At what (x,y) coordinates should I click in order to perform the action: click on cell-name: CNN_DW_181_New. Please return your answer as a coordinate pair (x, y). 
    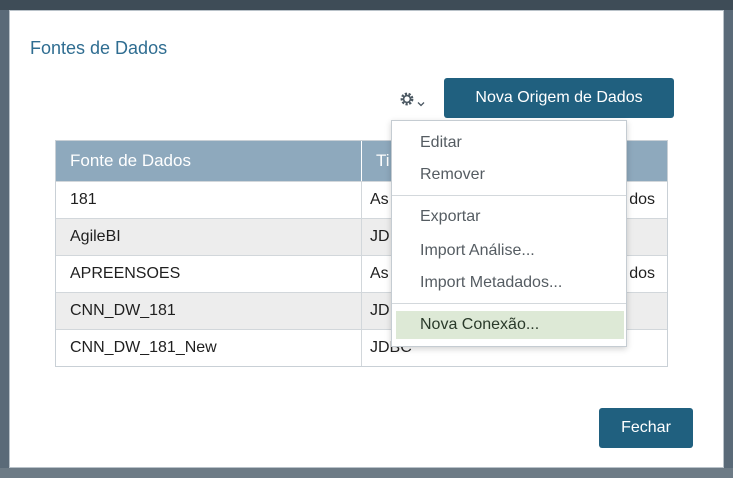
    Looking at the image, I should click on (209, 348).